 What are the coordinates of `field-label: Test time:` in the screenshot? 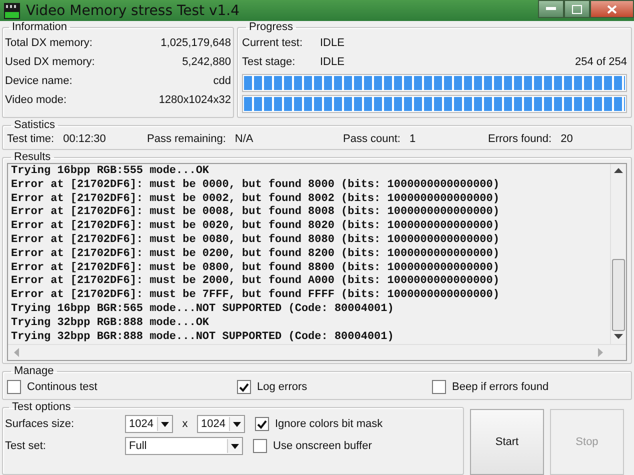 It's located at (30, 139).